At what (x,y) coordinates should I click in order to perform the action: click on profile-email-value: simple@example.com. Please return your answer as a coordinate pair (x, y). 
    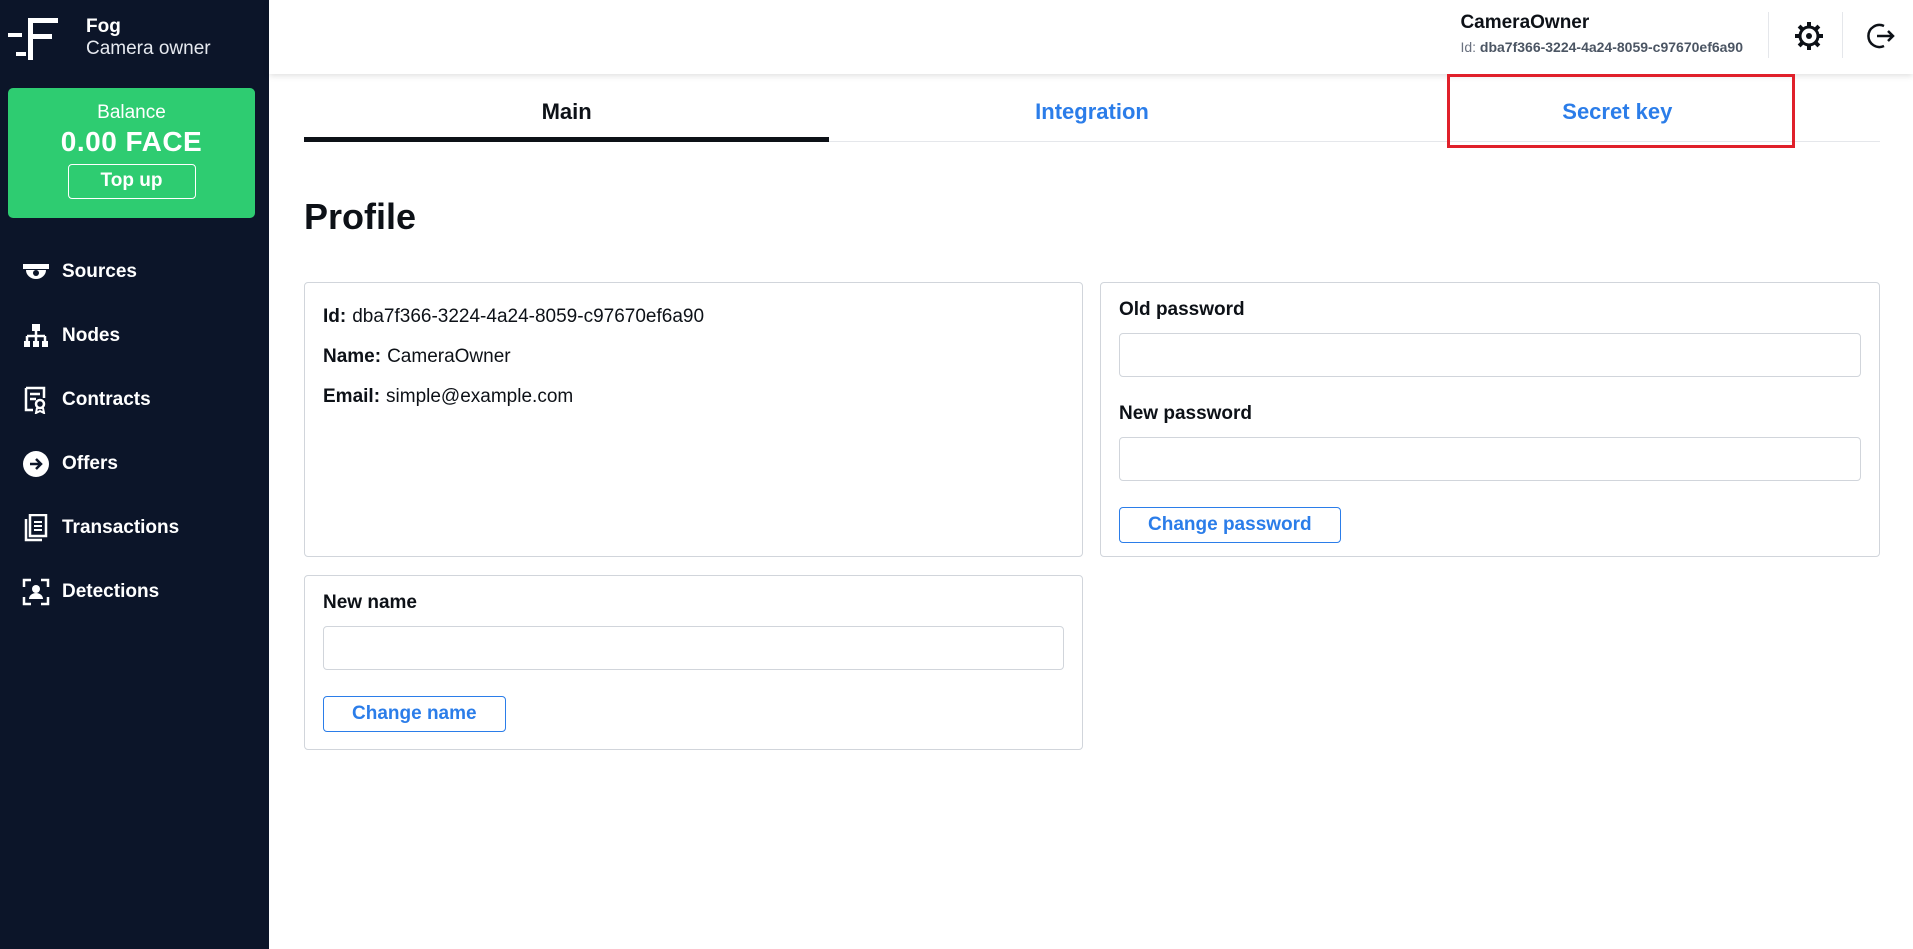
    Looking at the image, I should click on (480, 396).